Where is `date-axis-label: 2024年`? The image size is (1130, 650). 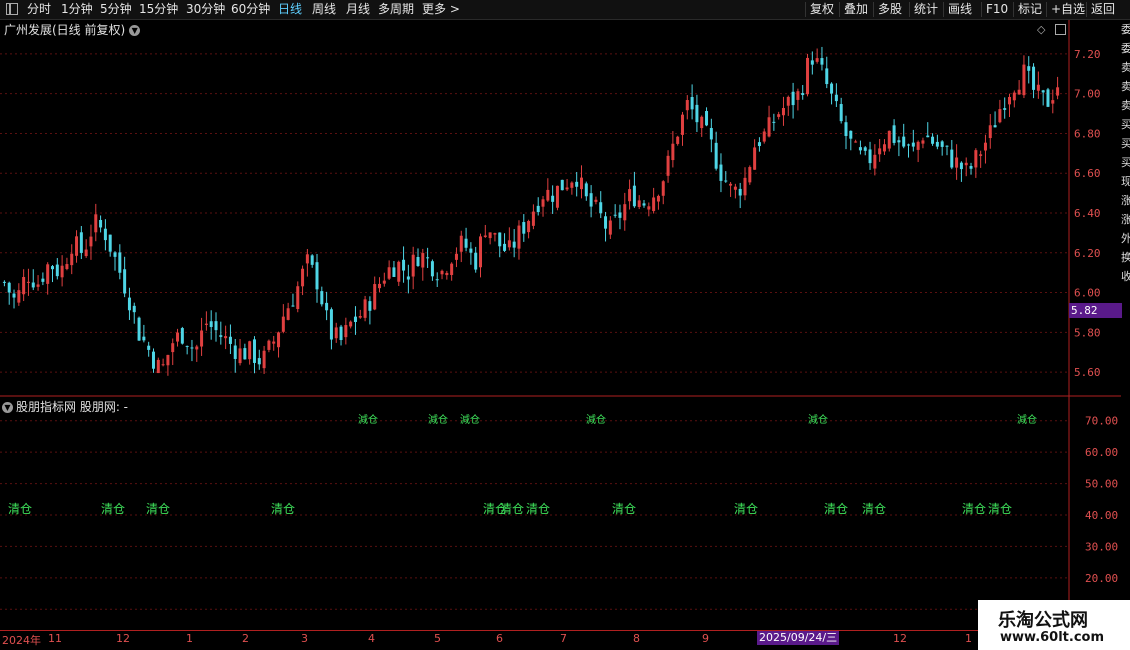 date-axis-label: 2024年 is located at coordinates (21, 640).